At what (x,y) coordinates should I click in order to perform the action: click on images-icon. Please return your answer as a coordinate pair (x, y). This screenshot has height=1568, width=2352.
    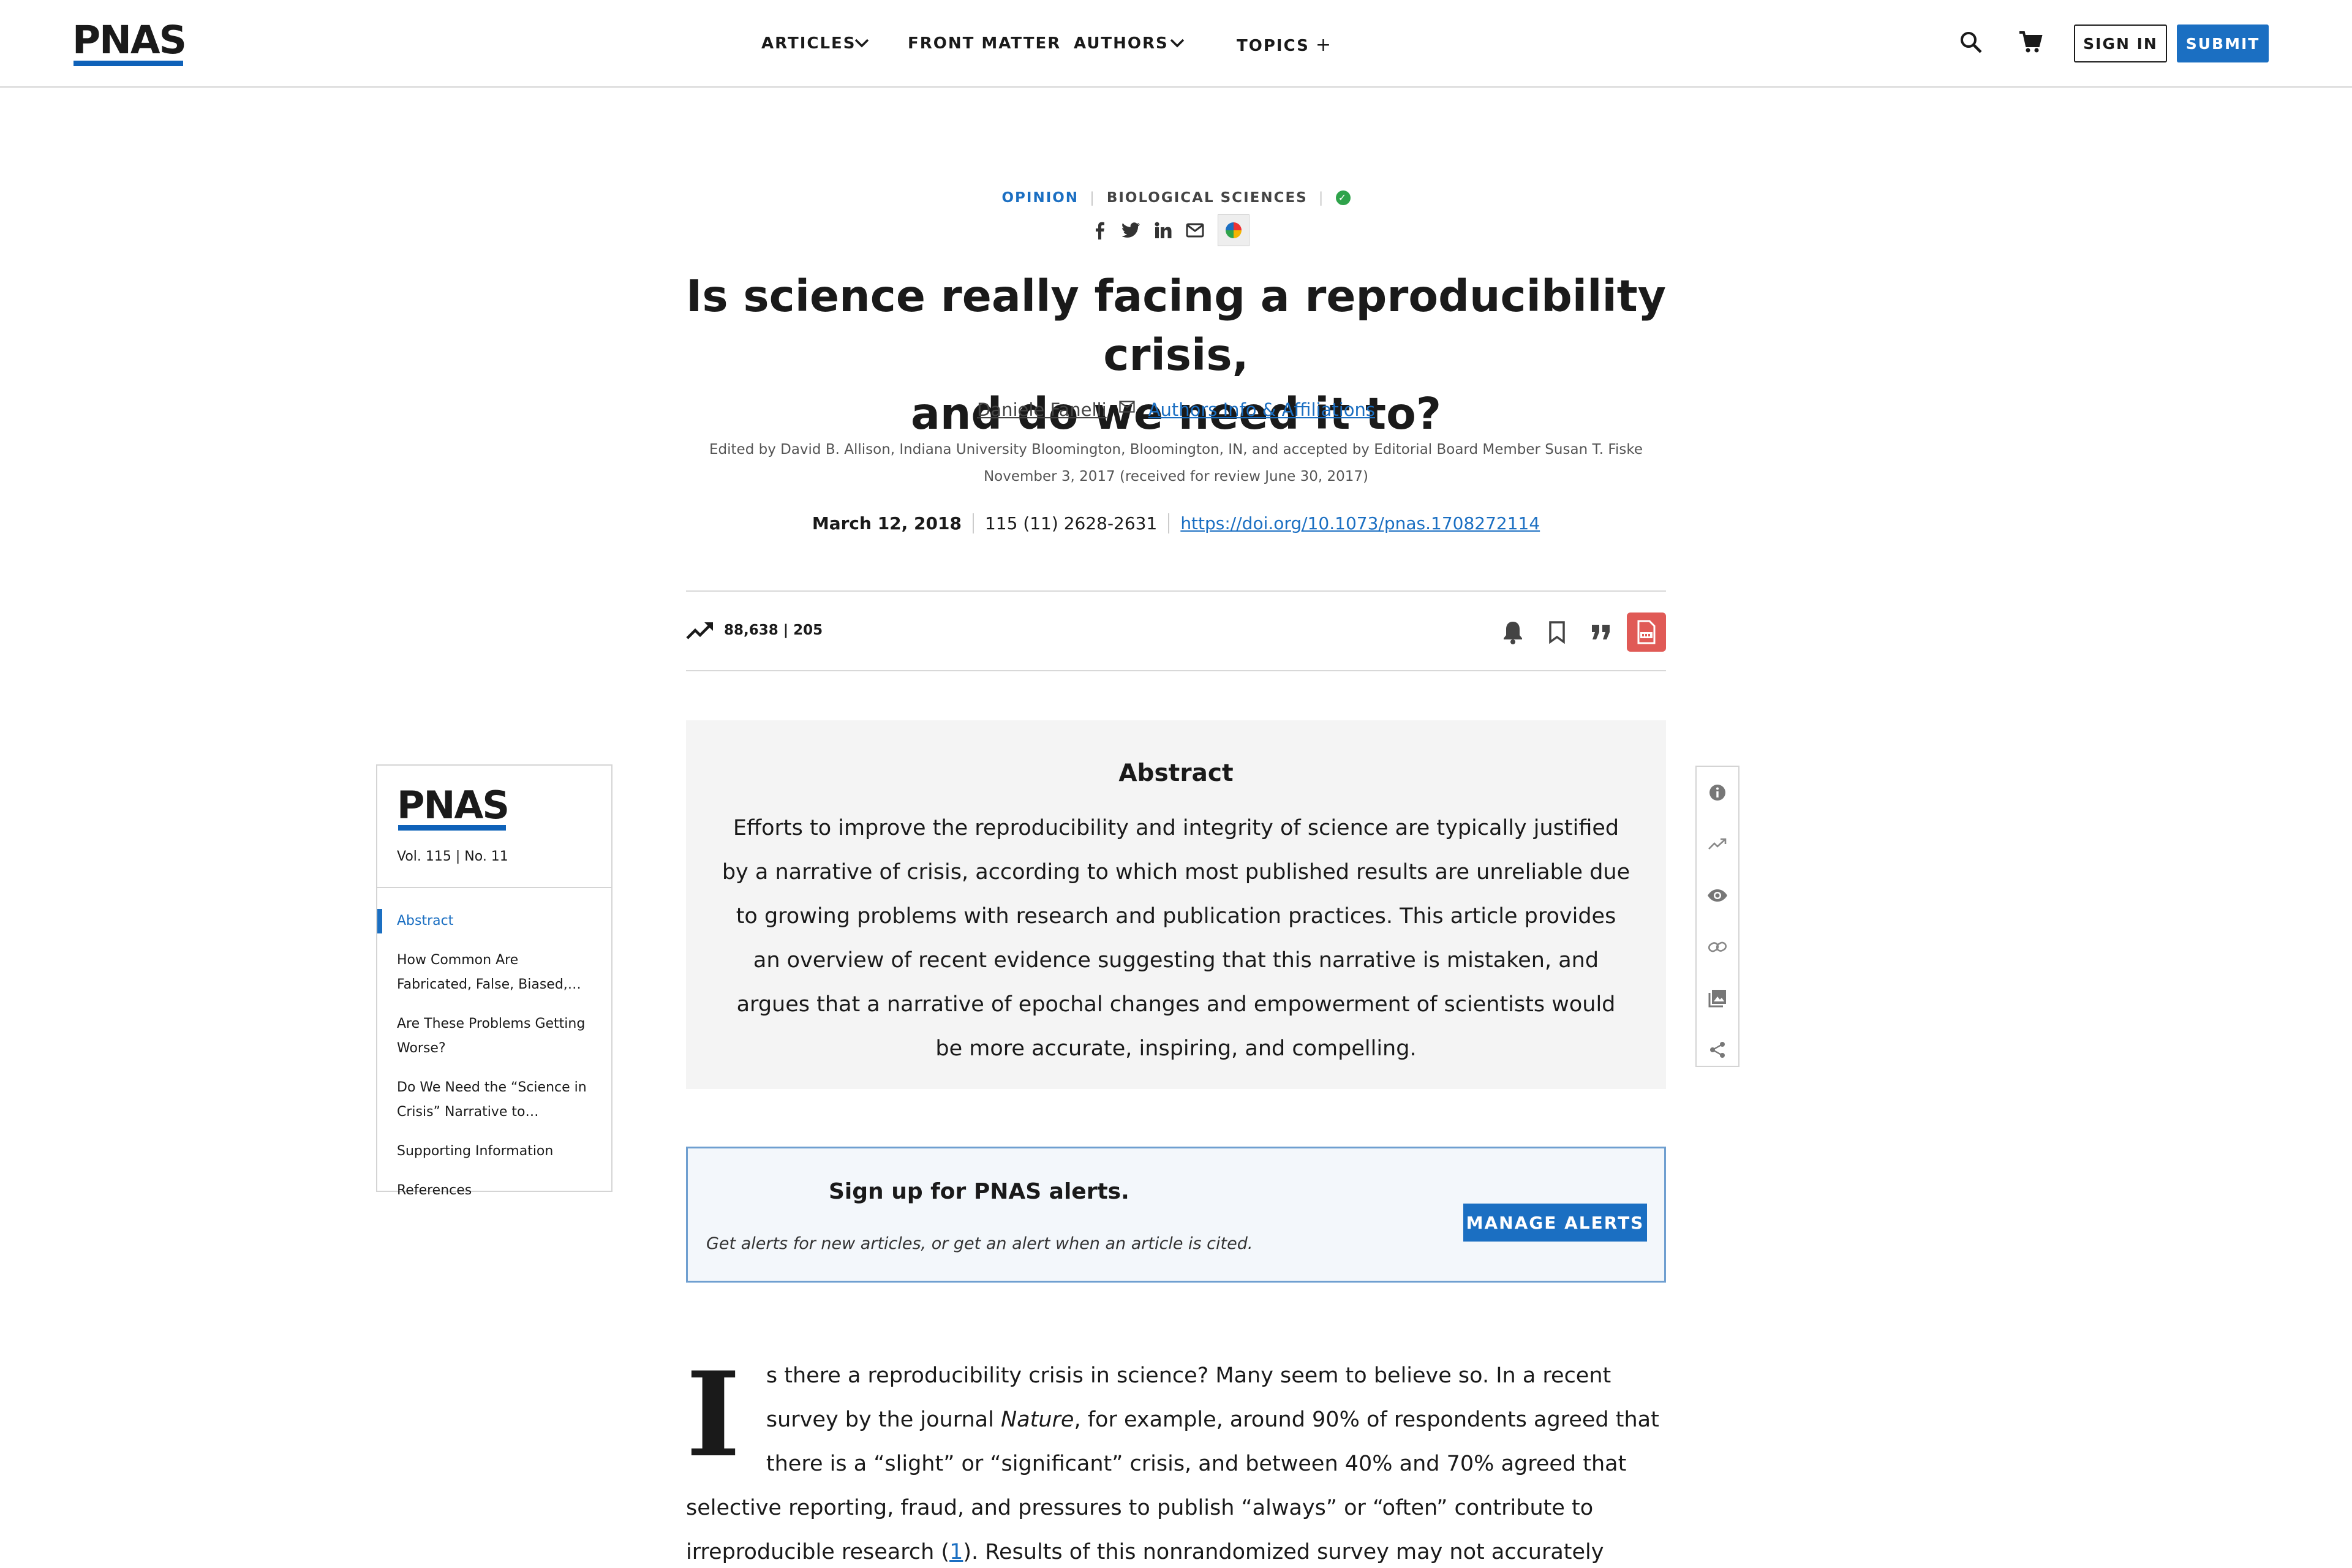
    Looking at the image, I should click on (1717, 998).